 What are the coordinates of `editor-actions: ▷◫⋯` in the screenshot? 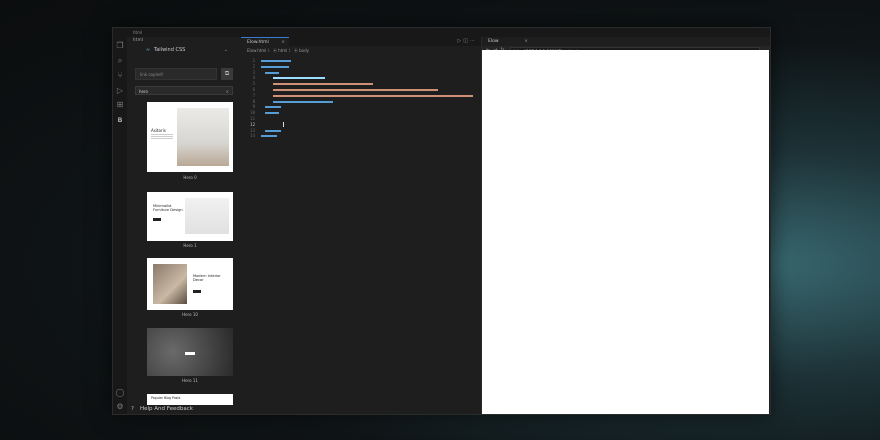 It's located at (467, 41).